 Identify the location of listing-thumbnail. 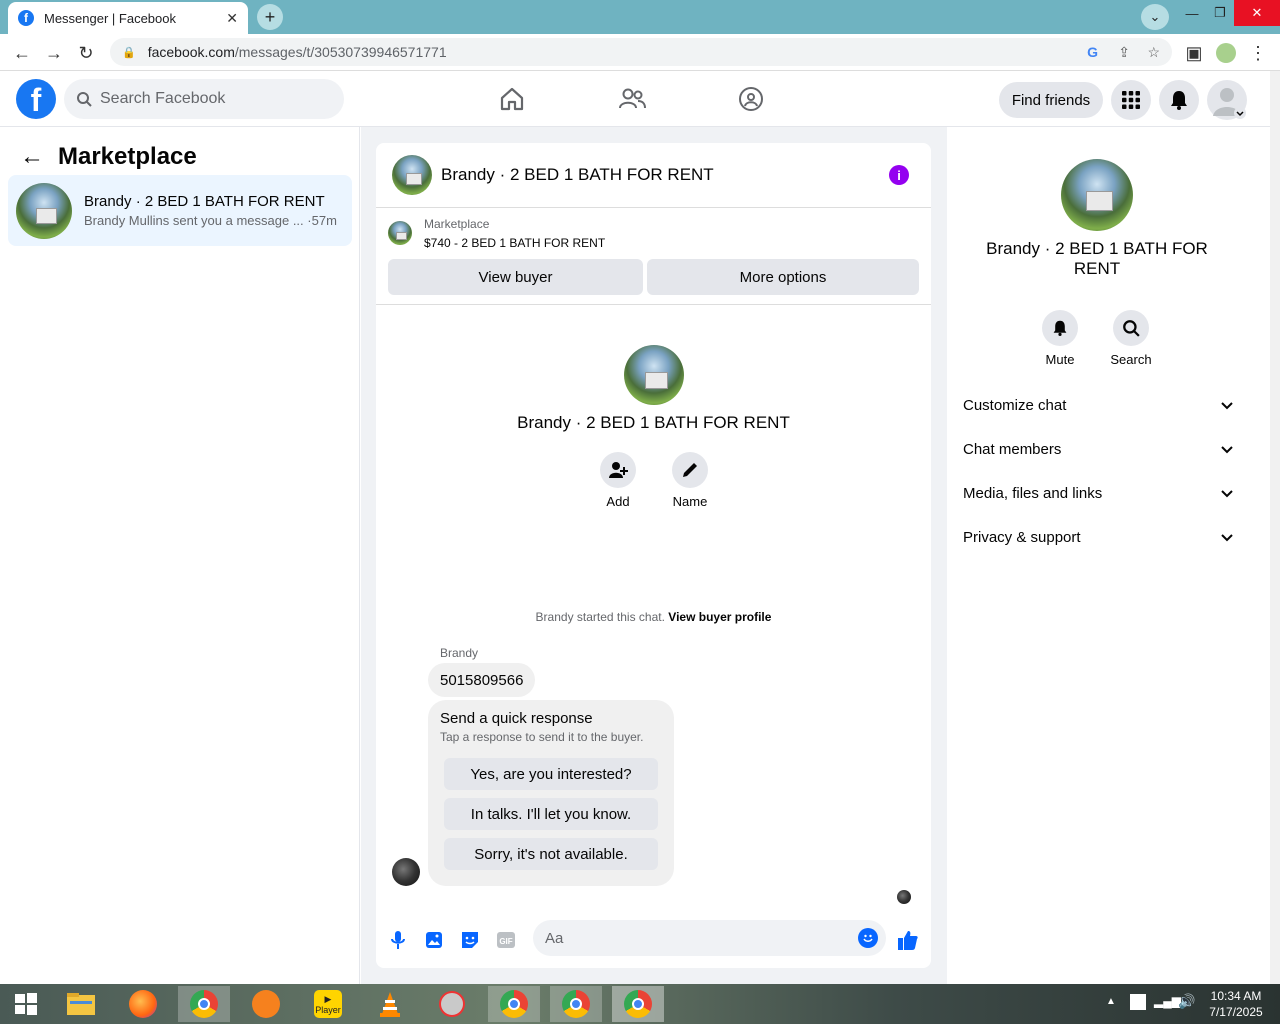
(400, 233).